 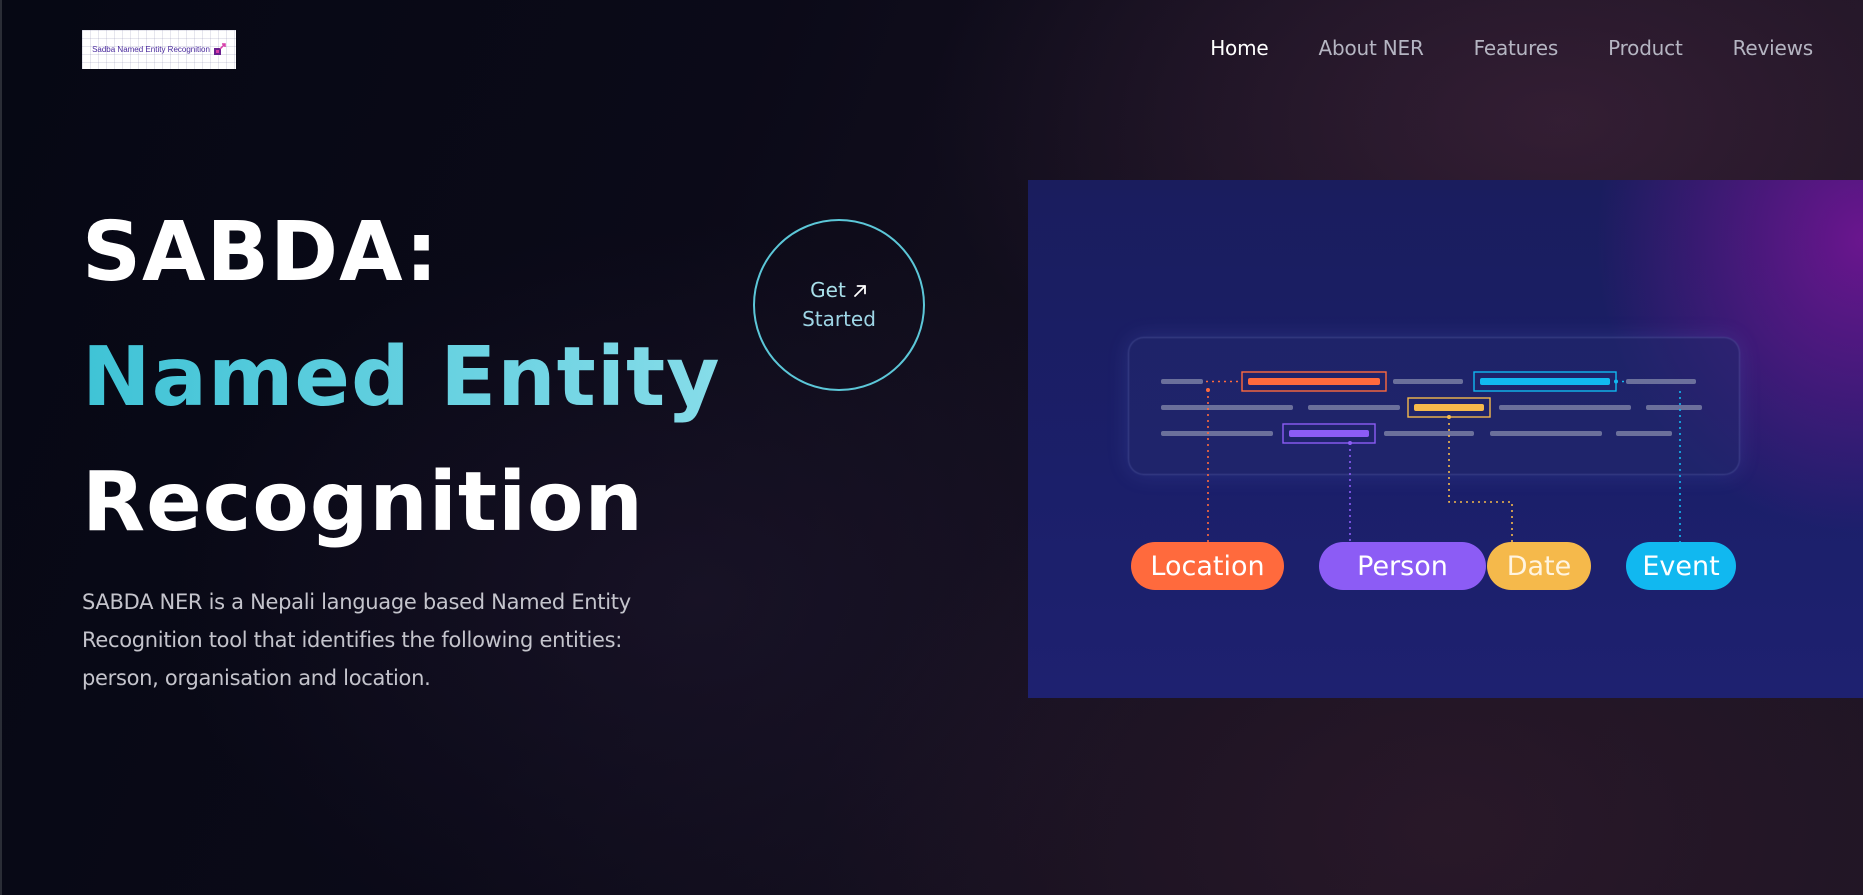 I want to click on get-started-button-row: Get, so click(x=839, y=290).